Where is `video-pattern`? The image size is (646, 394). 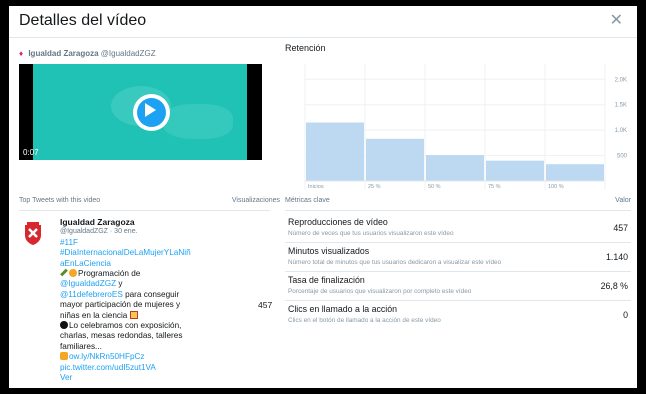
video-pattern is located at coordinates (198, 121).